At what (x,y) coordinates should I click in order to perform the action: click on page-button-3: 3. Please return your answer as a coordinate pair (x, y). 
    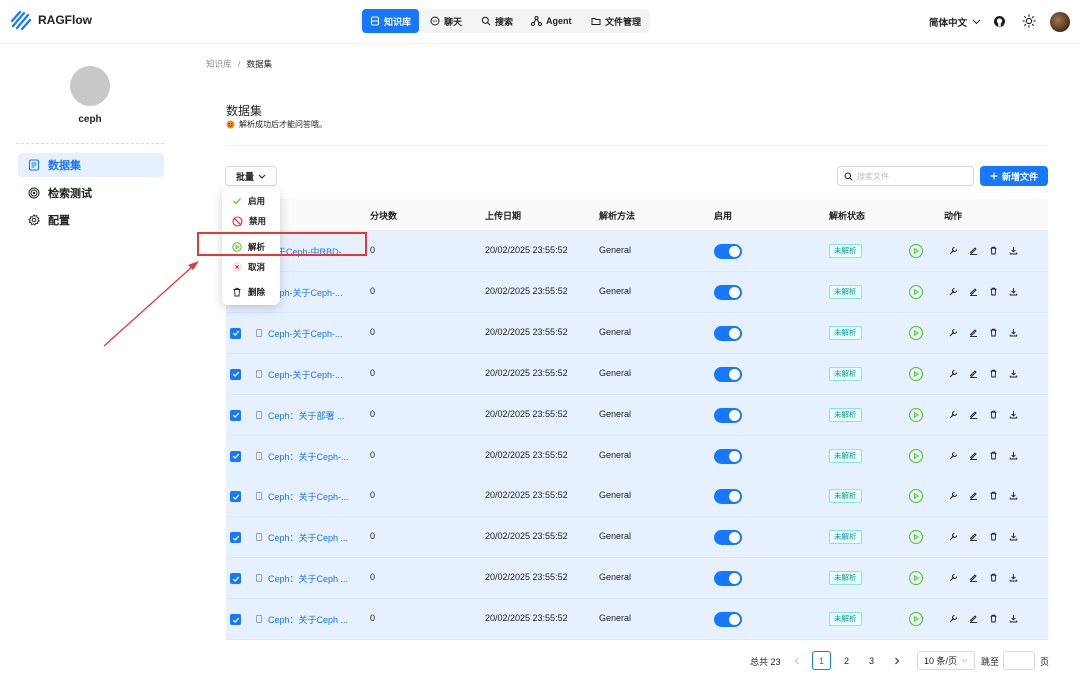
    Looking at the image, I should click on (871, 660).